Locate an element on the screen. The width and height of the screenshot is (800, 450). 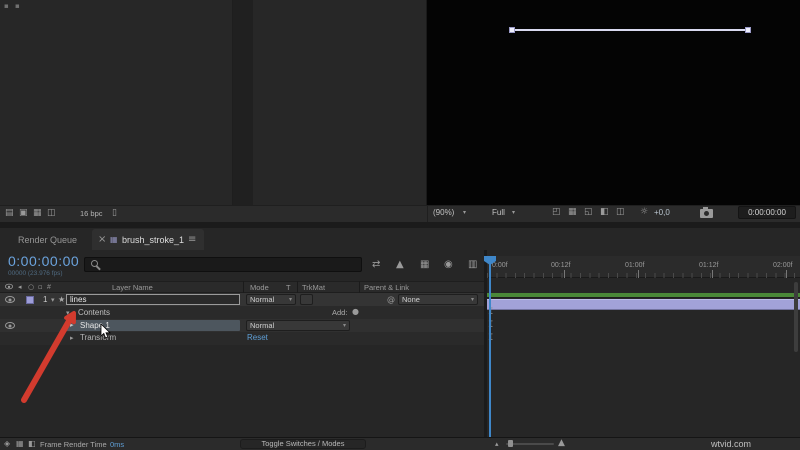
audio-column-icon: ◂ is located at coordinates (20, 287).